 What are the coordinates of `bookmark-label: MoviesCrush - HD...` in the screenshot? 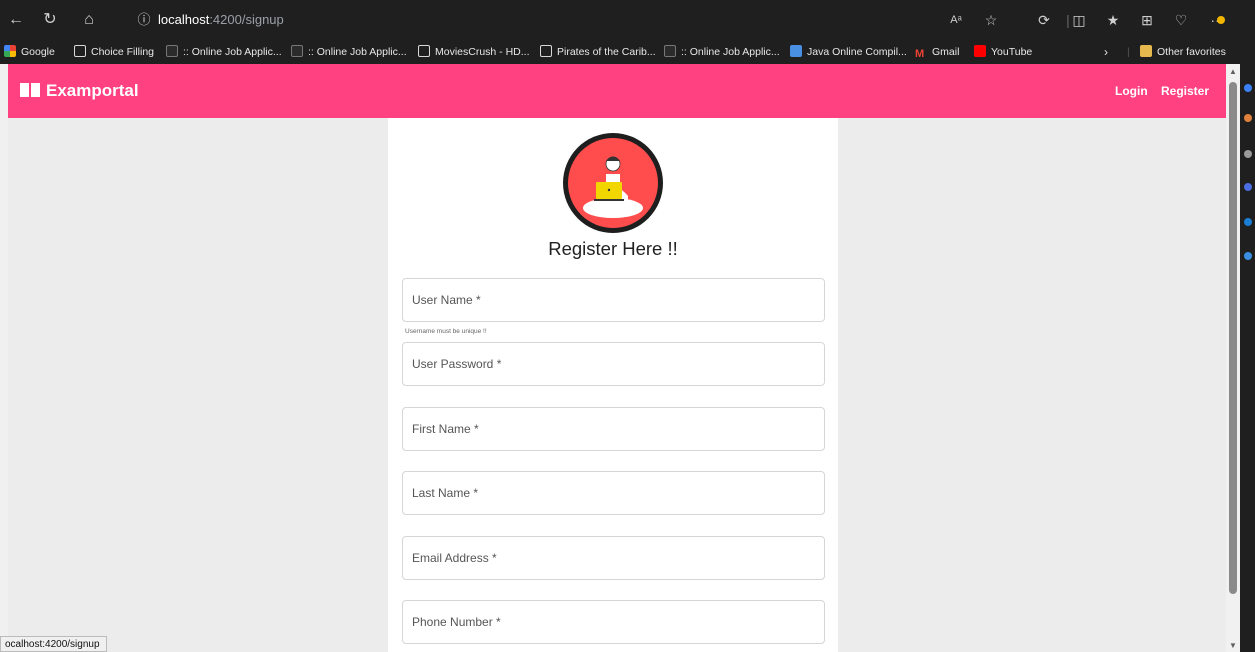 It's located at (482, 52).